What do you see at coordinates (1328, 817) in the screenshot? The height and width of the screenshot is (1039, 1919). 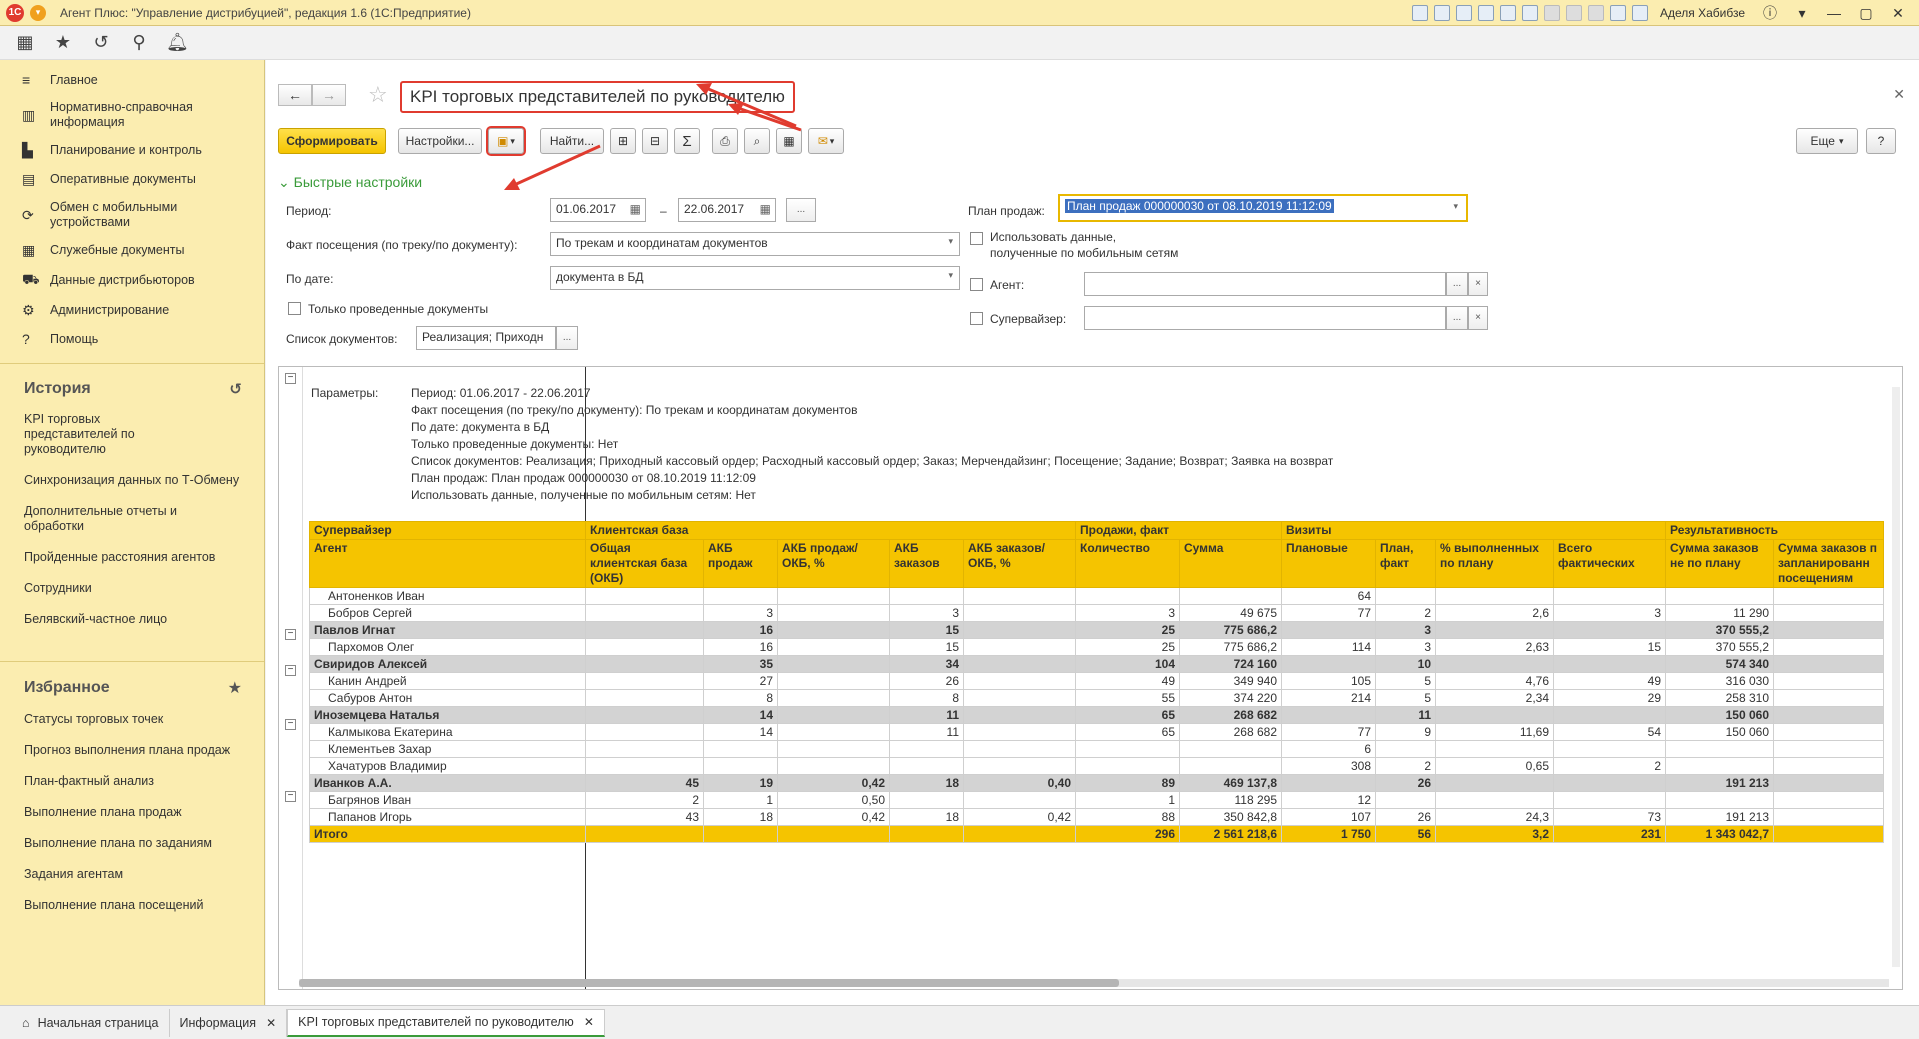 I see `value-cell: 107` at bounding box center [1328, 817].